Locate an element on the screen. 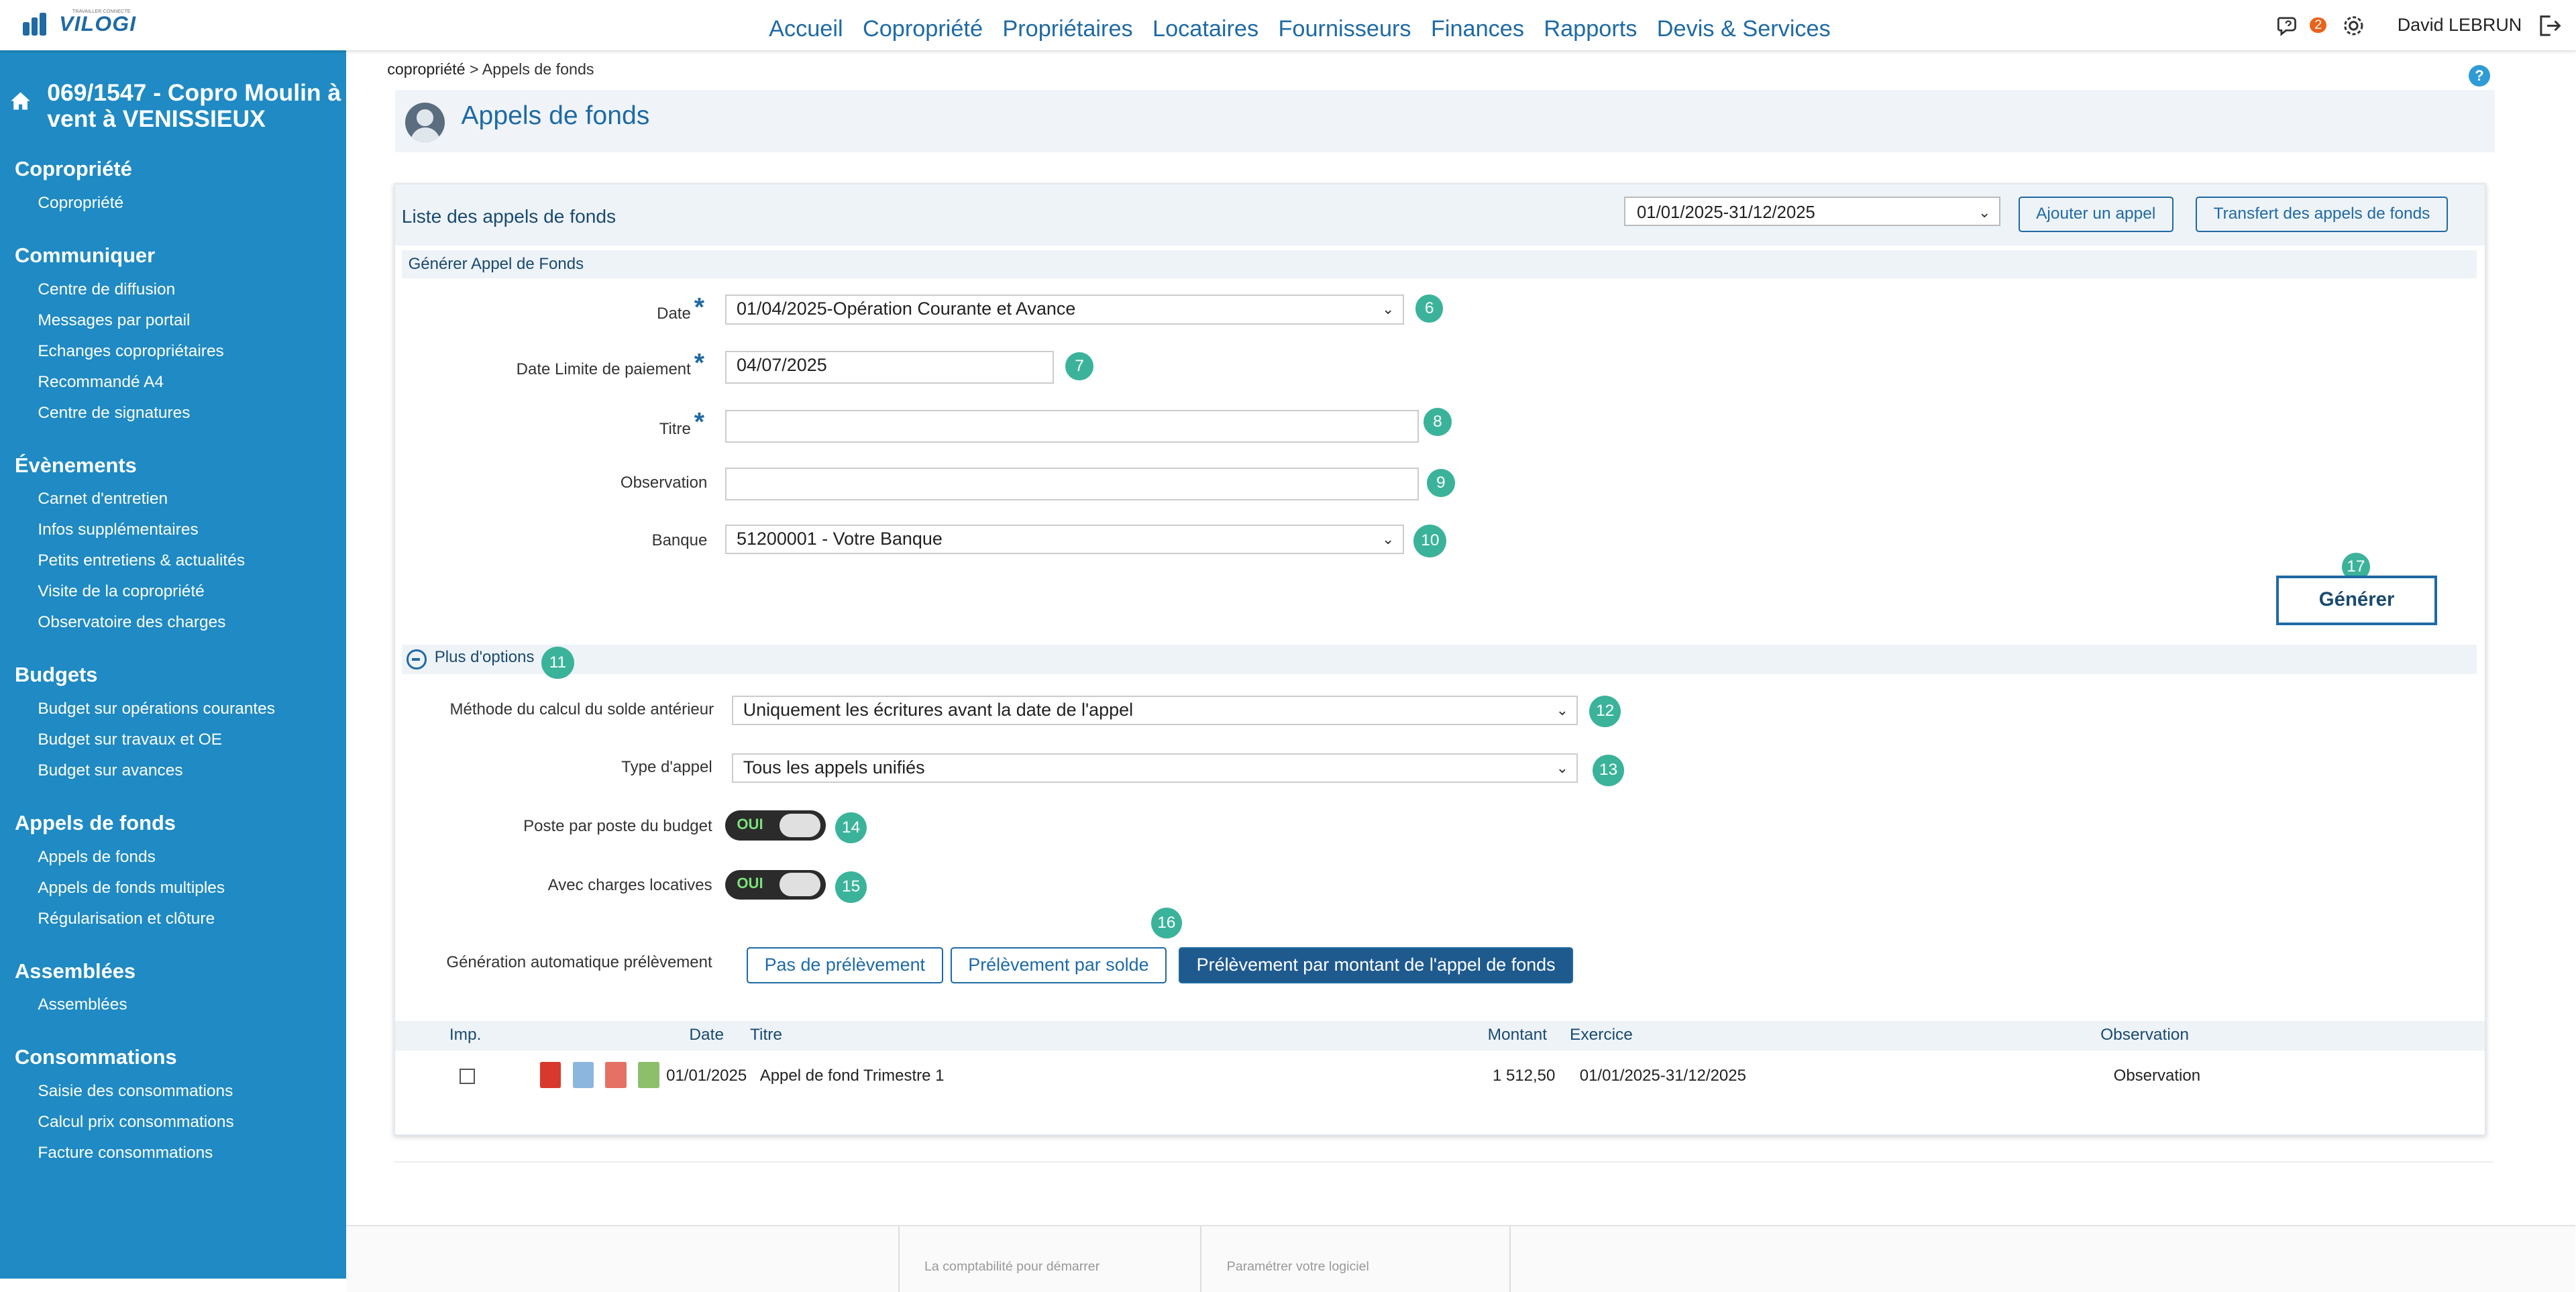 The height and width of the screenshot is (1292, 2576). row-observation: Observation is located at coordinates (2157, 1076).